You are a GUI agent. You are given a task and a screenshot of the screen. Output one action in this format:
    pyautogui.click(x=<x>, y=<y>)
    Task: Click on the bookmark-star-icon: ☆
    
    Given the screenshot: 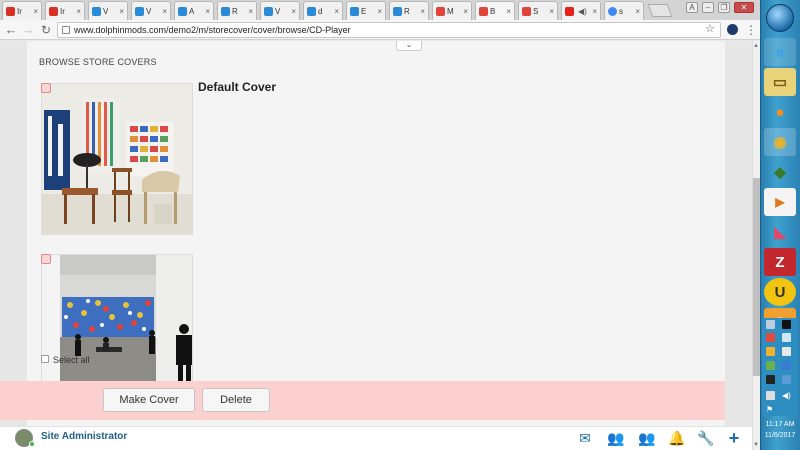 What is the action you would take?
    pyautogui.click(x=710, y=29)
    